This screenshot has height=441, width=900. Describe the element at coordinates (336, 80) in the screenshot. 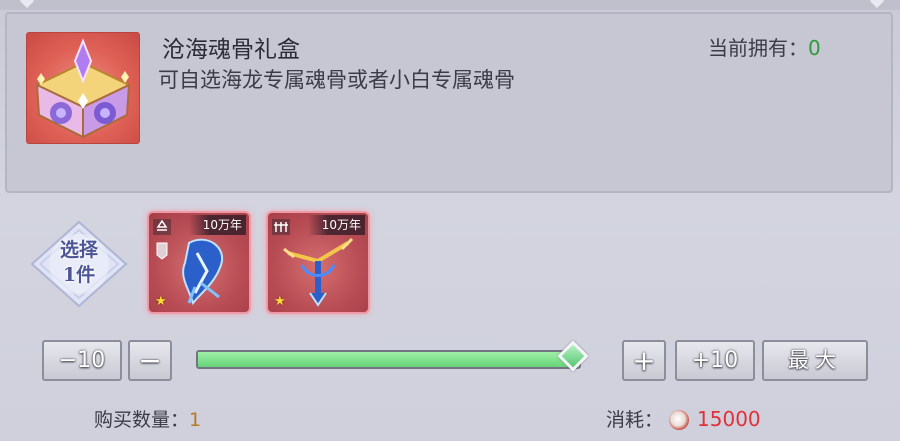

I see `item-description: 可自选海龙专属魂骨或者小白专属魂骨` at that location.